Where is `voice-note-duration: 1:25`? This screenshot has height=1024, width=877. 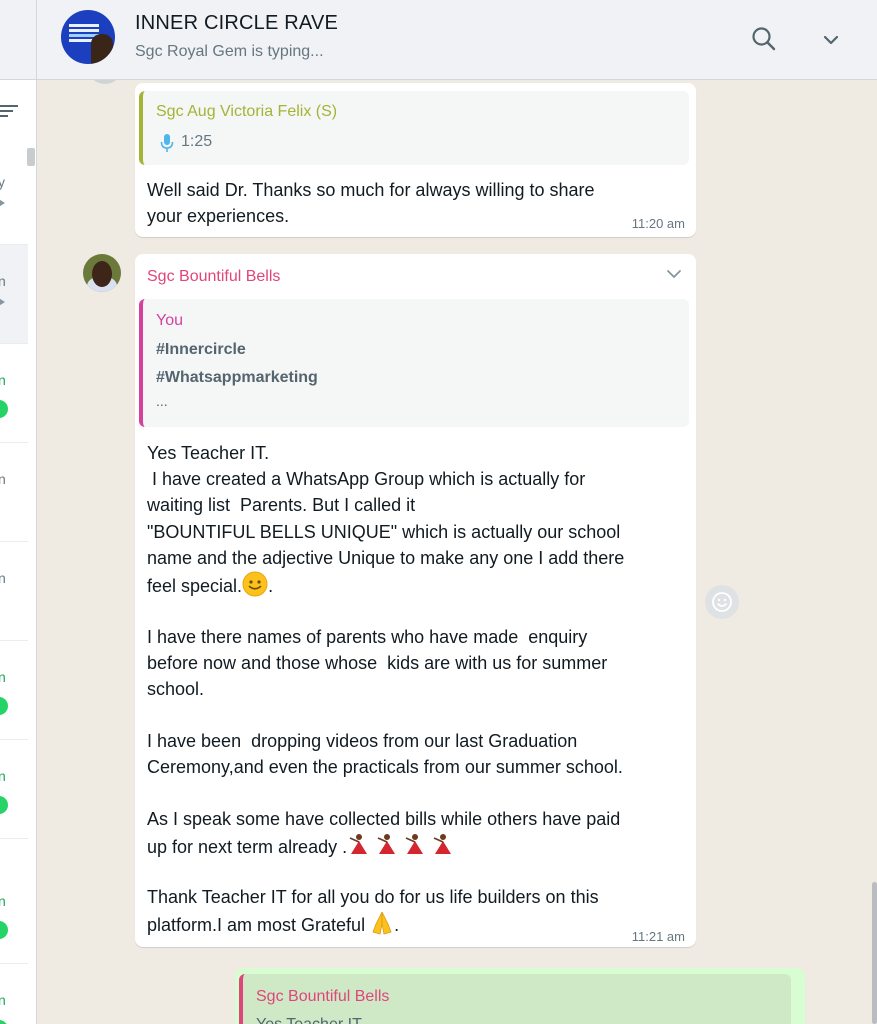
voice-note-duration: 1:25 is located at coordinates (197, 141).